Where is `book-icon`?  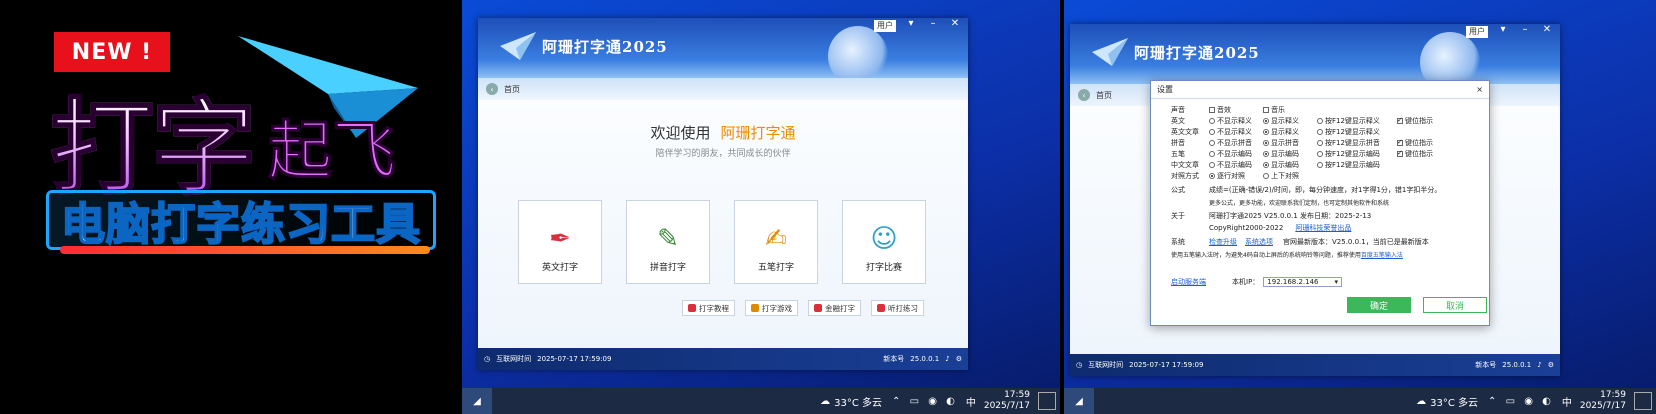 book-icon is located at coordinates (692, 308).